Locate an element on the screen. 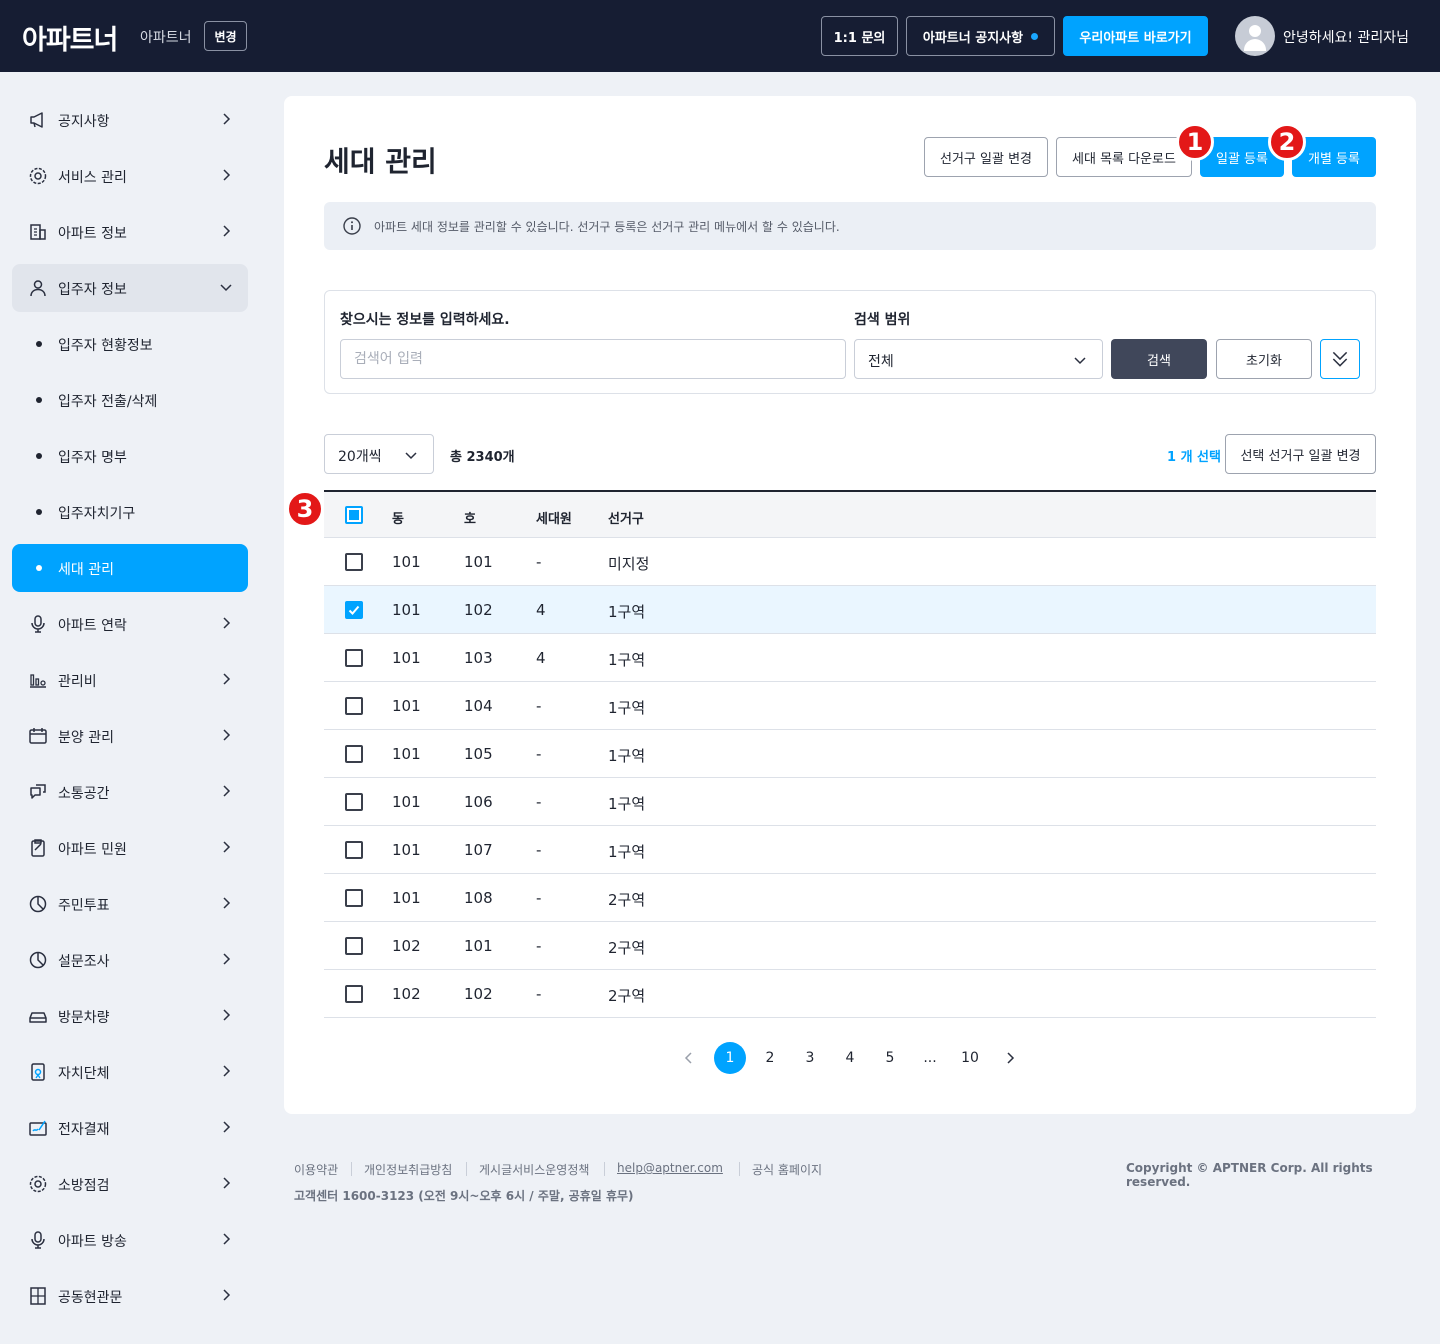 The height and width of the screenshot is (1344, 1440). column-header-members: 세대원 is located at coordinates (554, 517).